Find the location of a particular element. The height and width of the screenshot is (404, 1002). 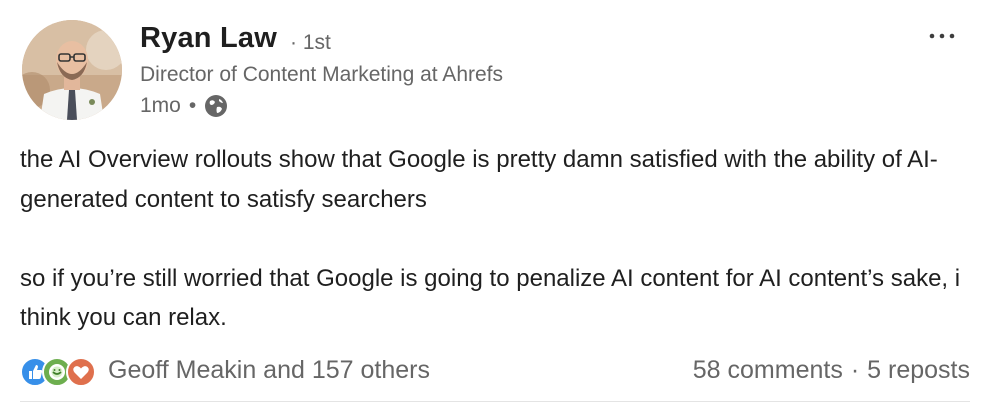

post-time: 1mo is located at coordinates (160, 106).